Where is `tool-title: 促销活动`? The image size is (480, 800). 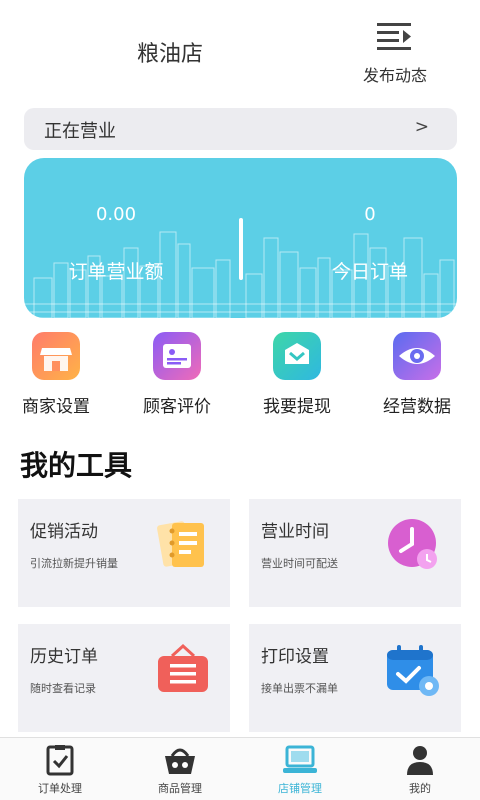 tool-title: 促销活动 is located at coordinates (64, 532).